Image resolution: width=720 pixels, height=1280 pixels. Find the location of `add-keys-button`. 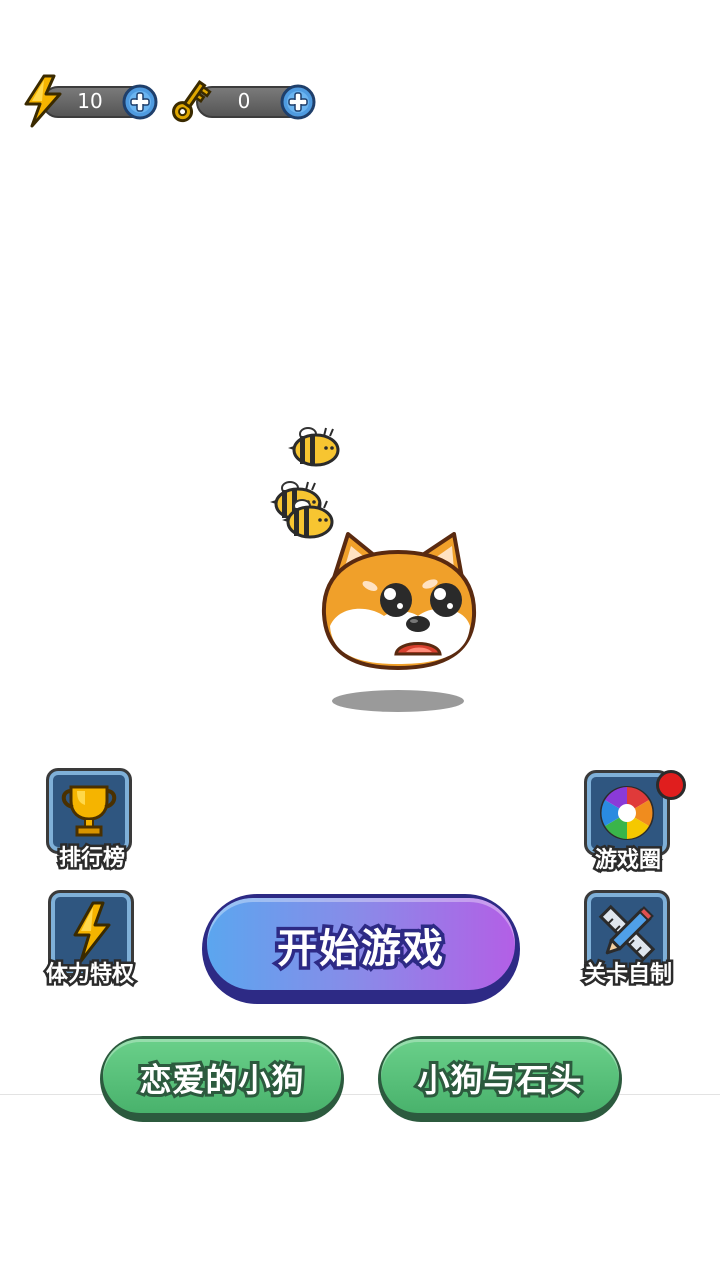

add-keys-button is located at coordinates (298, 102).